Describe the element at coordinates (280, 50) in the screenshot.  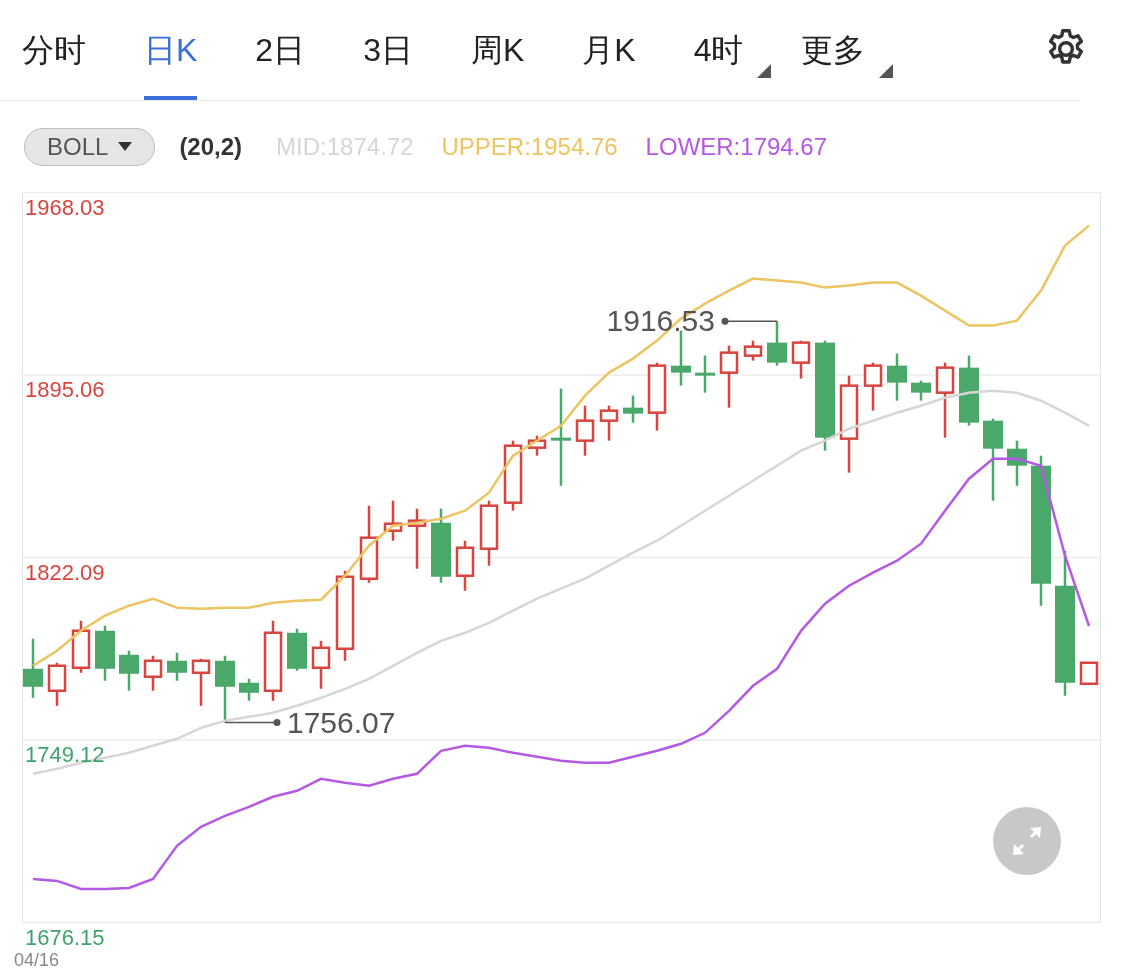
I see `tab: 2日` at that location.